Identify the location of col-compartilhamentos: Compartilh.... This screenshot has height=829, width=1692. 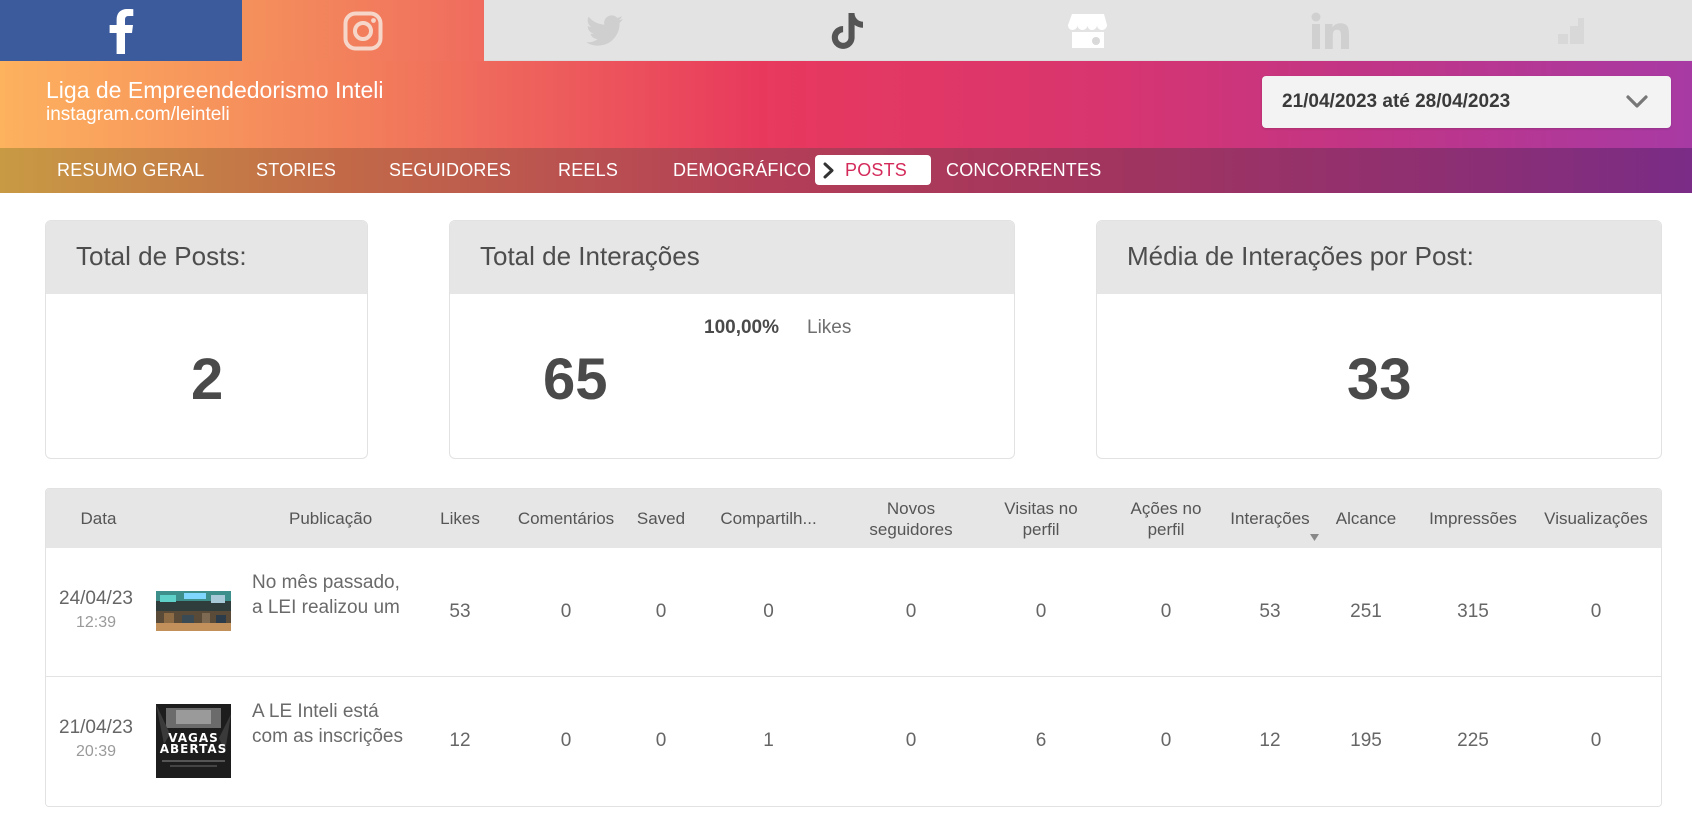
(768, 518).